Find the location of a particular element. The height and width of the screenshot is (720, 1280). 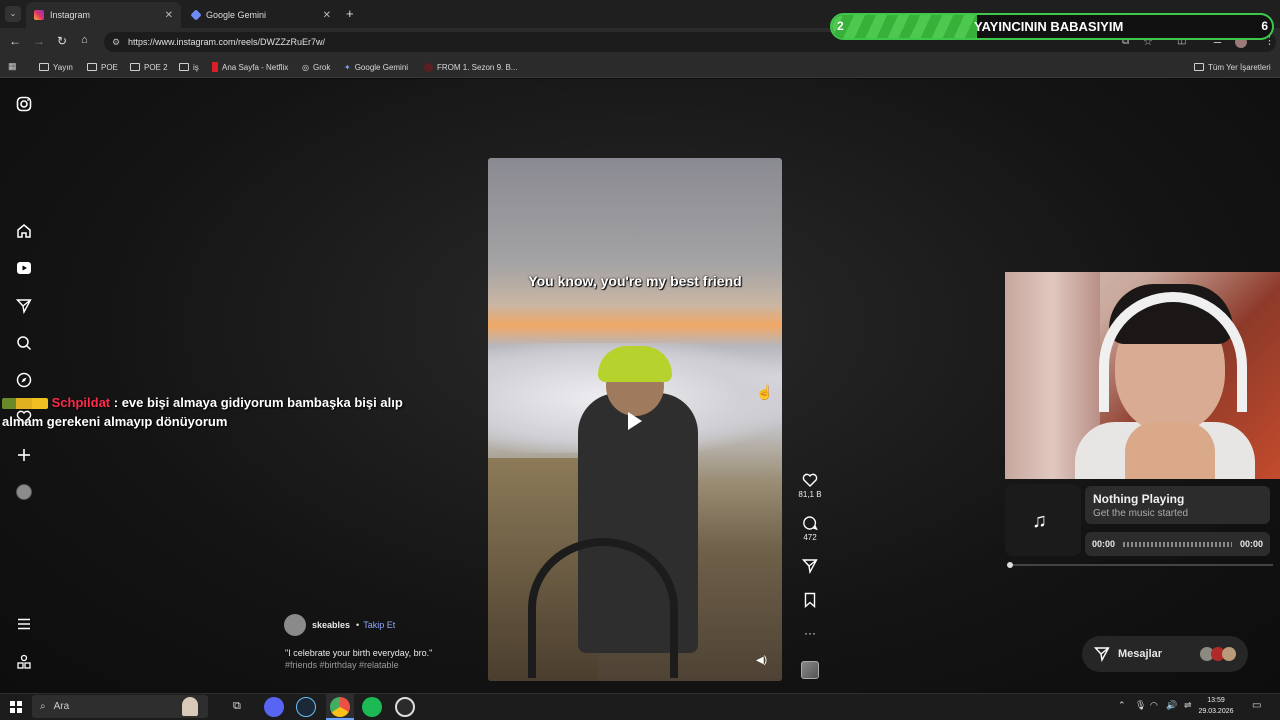

bookmark-is: iş is located at coordinates (189, 67).